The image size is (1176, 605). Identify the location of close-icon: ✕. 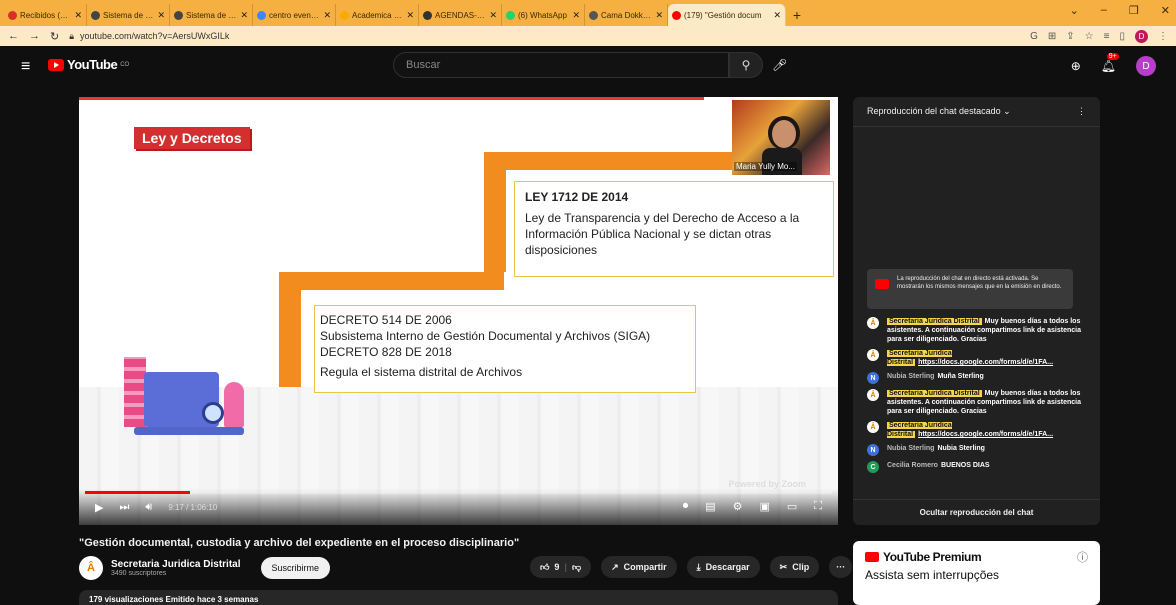
(1165, 10).